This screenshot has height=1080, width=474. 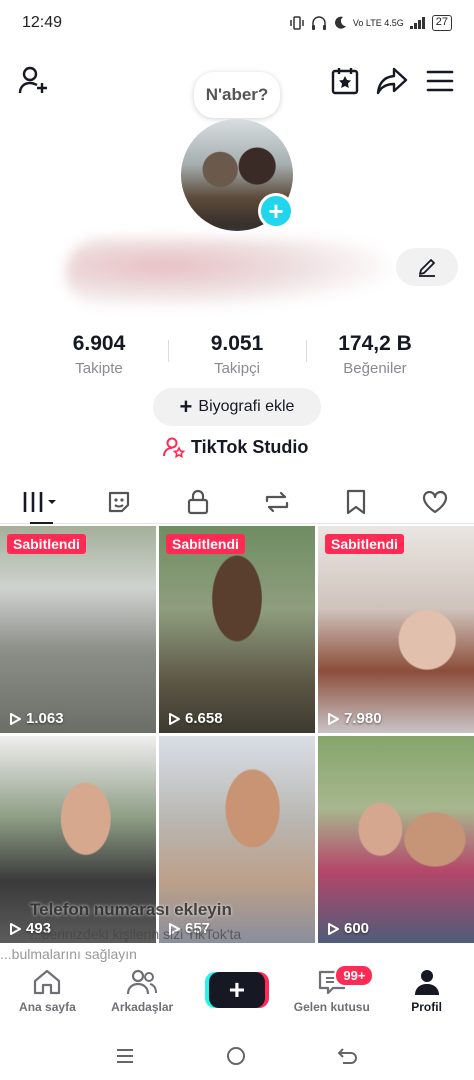 I want to click on view-count: 600, so click(x=347, y=928).